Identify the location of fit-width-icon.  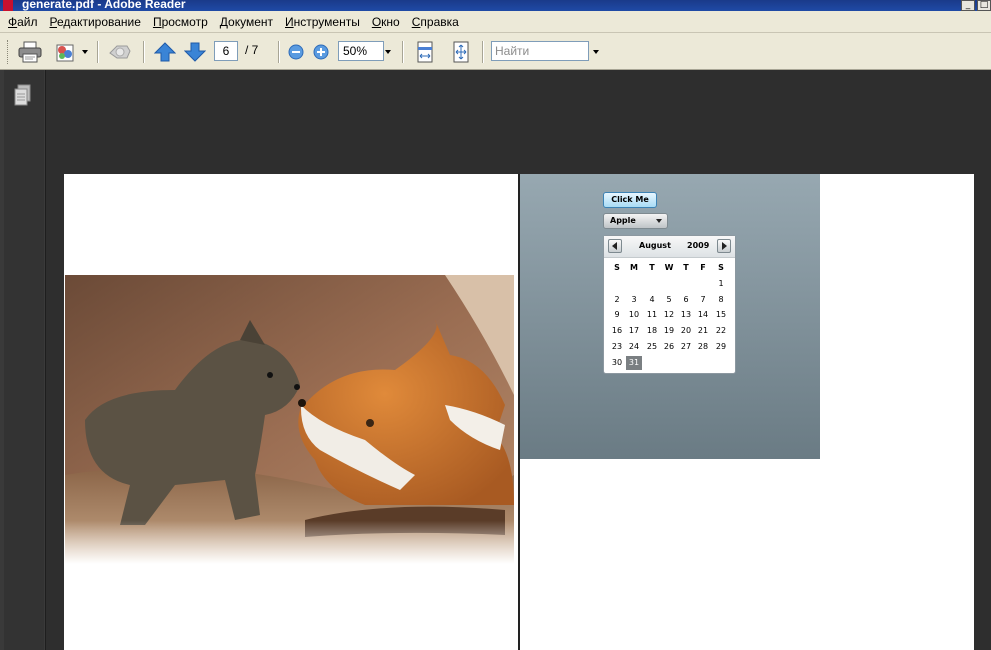
(425, 52).